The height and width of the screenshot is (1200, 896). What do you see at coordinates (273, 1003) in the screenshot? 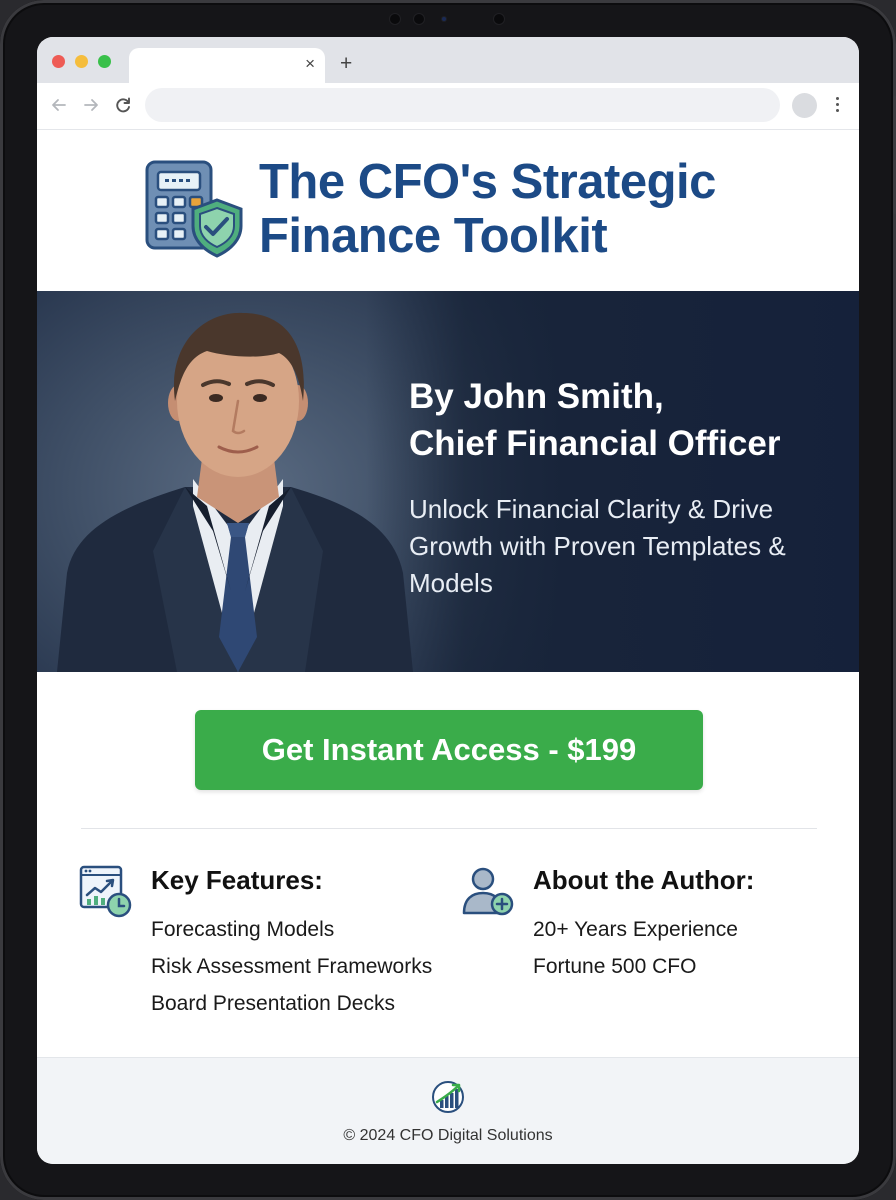
I see `list-item: Board Presentation Decks` at bounding box center [273, 1003].